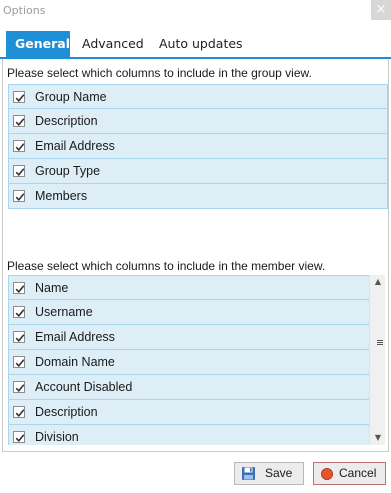  What do you see at coordinates (378, 282) in the screenshot?
I see `scroll-up-arrow-icon: ▲` at bounding box center [378, 282].